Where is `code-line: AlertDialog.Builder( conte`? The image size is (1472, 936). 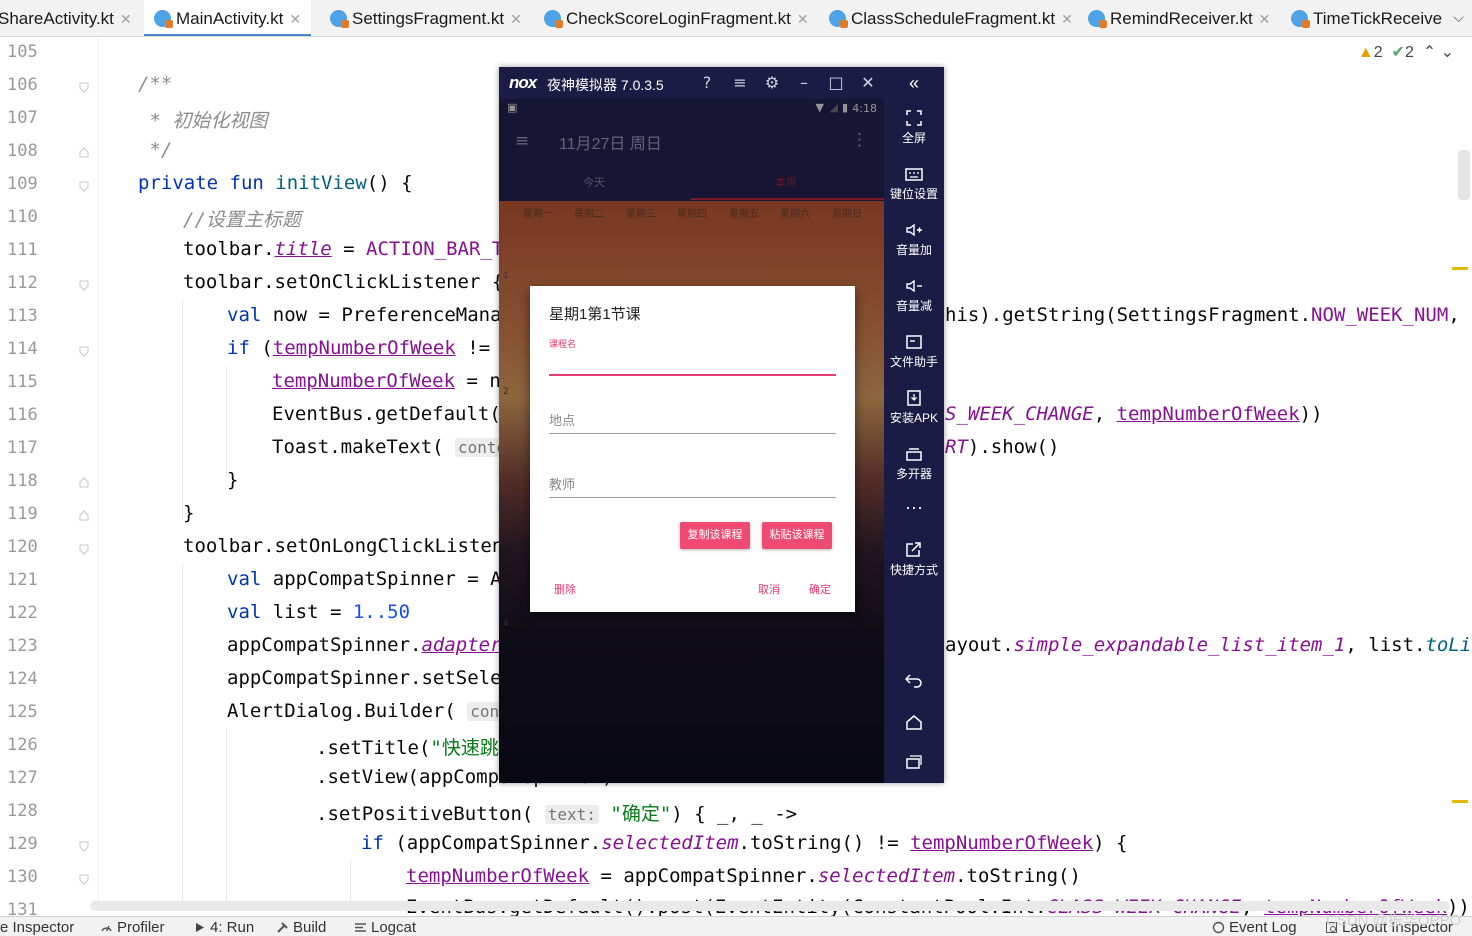
code-line: AlertDialog.Builder( conte is located at coordinates (374, 711).